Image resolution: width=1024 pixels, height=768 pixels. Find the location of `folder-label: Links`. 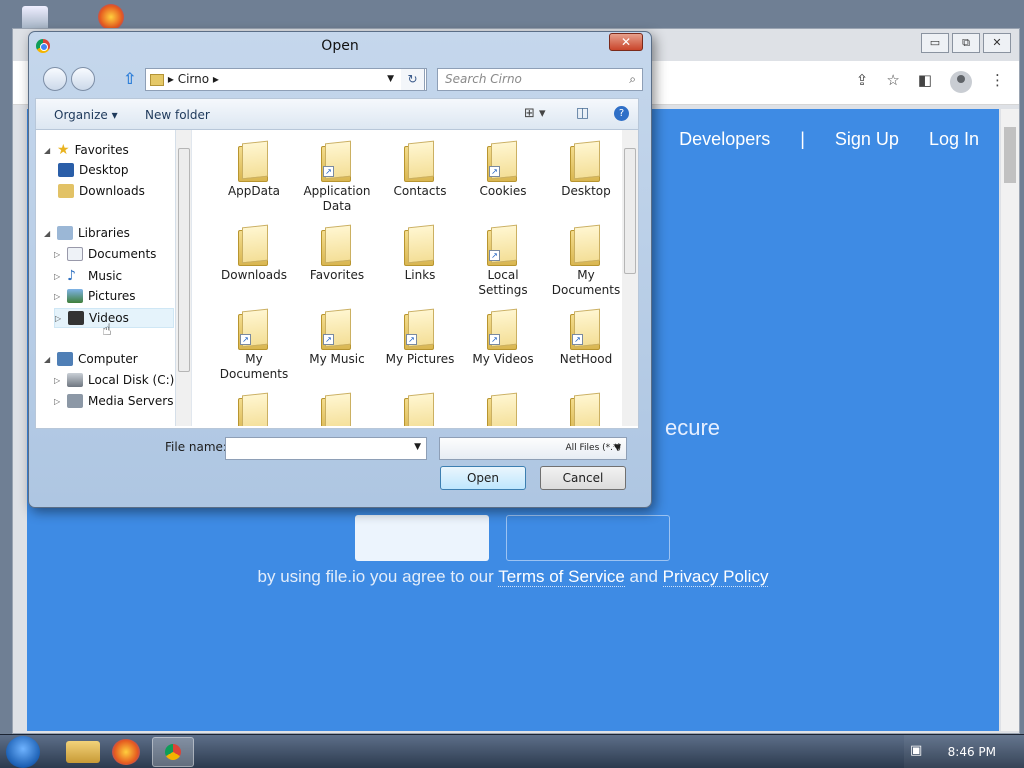

folder-label: Links is located at coordinates (420, 275).